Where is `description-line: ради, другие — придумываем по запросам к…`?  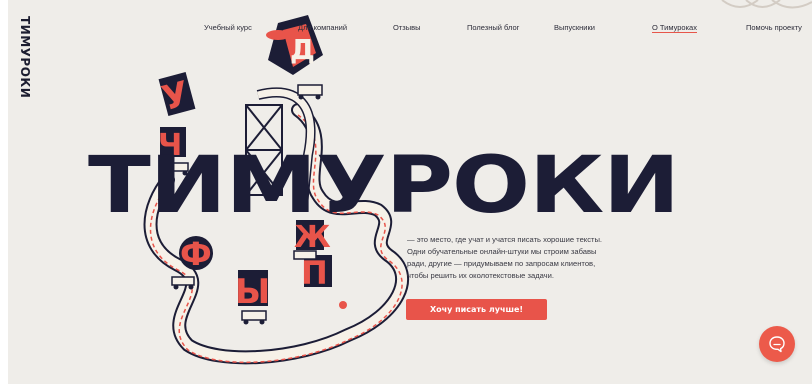
description-line: ради, другие — придумываем по запросам к… is located at coordinates (501, 263).